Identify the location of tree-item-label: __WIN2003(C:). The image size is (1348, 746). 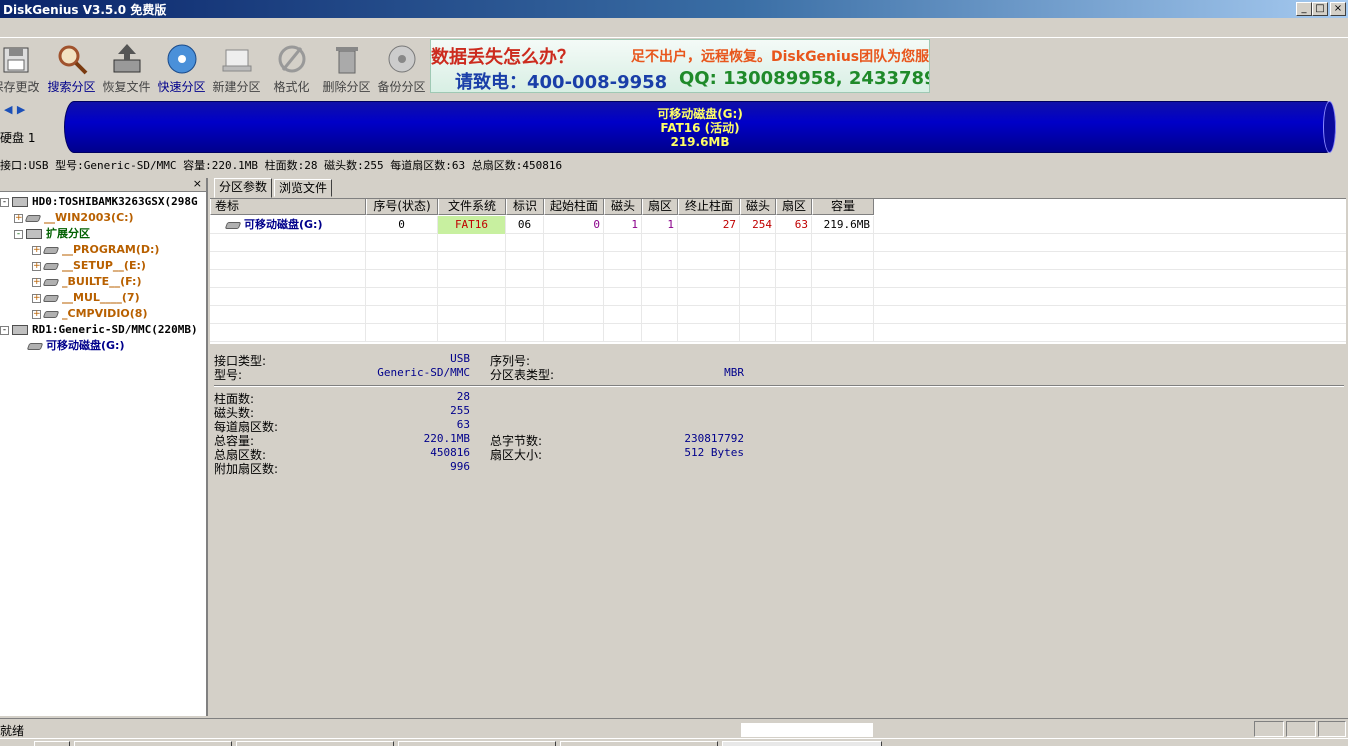
(89, 217).